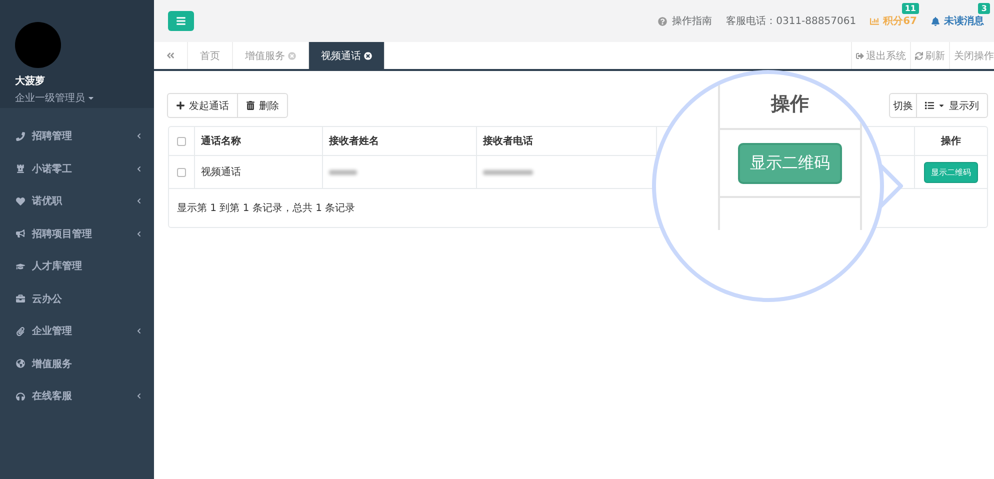 The height and width of the screenshot is (479, 994). Describe the element at coordinates (508, 141) in the screenshot. I see `column-header: 接收者电话` at that location.